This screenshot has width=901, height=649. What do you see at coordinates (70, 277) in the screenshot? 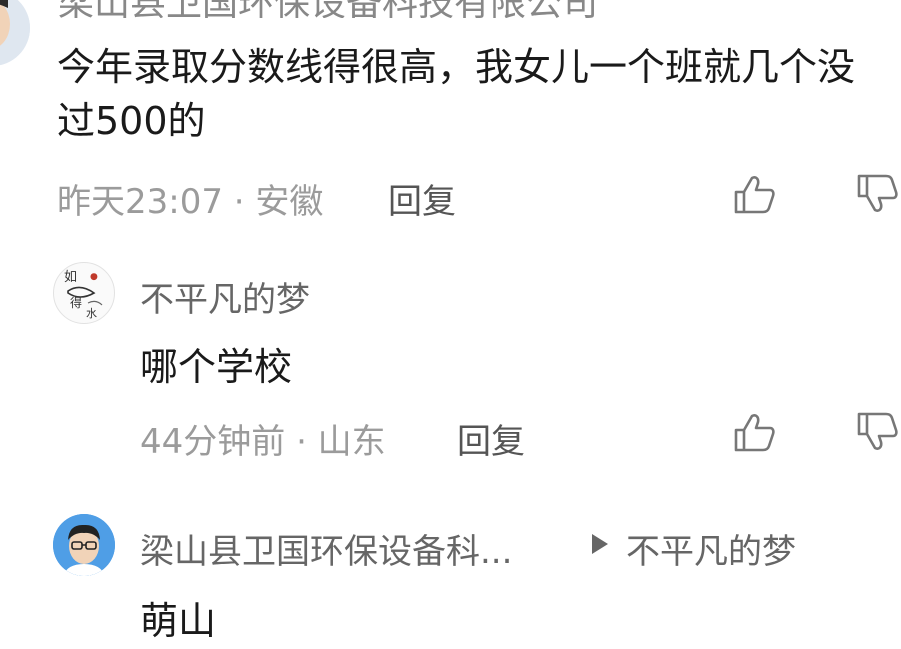
I see `avatar-calligraphy: 如` at bounding box center [70, 277].